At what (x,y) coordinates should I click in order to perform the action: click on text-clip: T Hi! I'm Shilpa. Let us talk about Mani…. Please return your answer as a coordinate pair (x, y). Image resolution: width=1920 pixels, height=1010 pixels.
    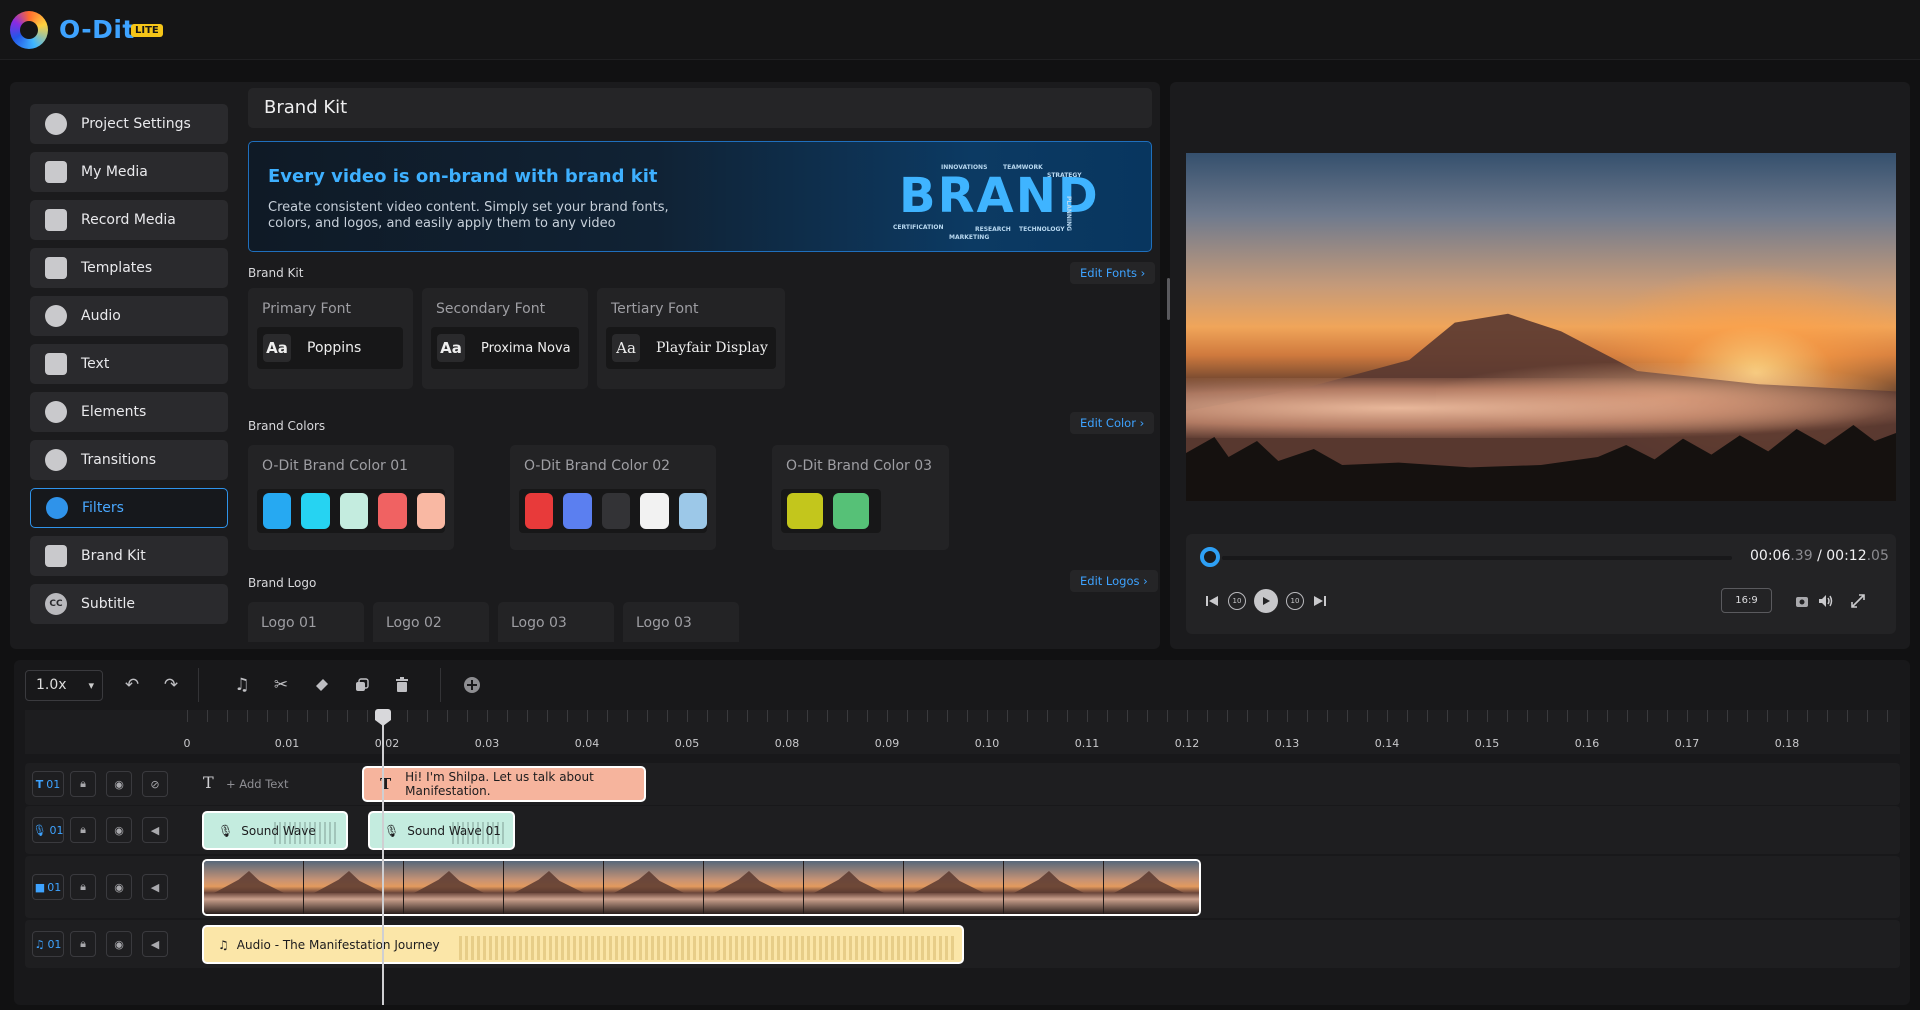
    Looking at the image, I should click on (504, 784).